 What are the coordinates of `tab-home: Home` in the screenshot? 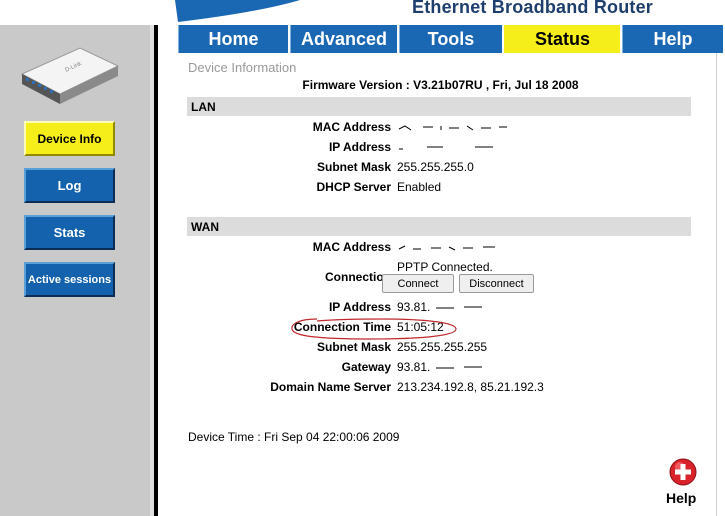 It's located at (234, 39).